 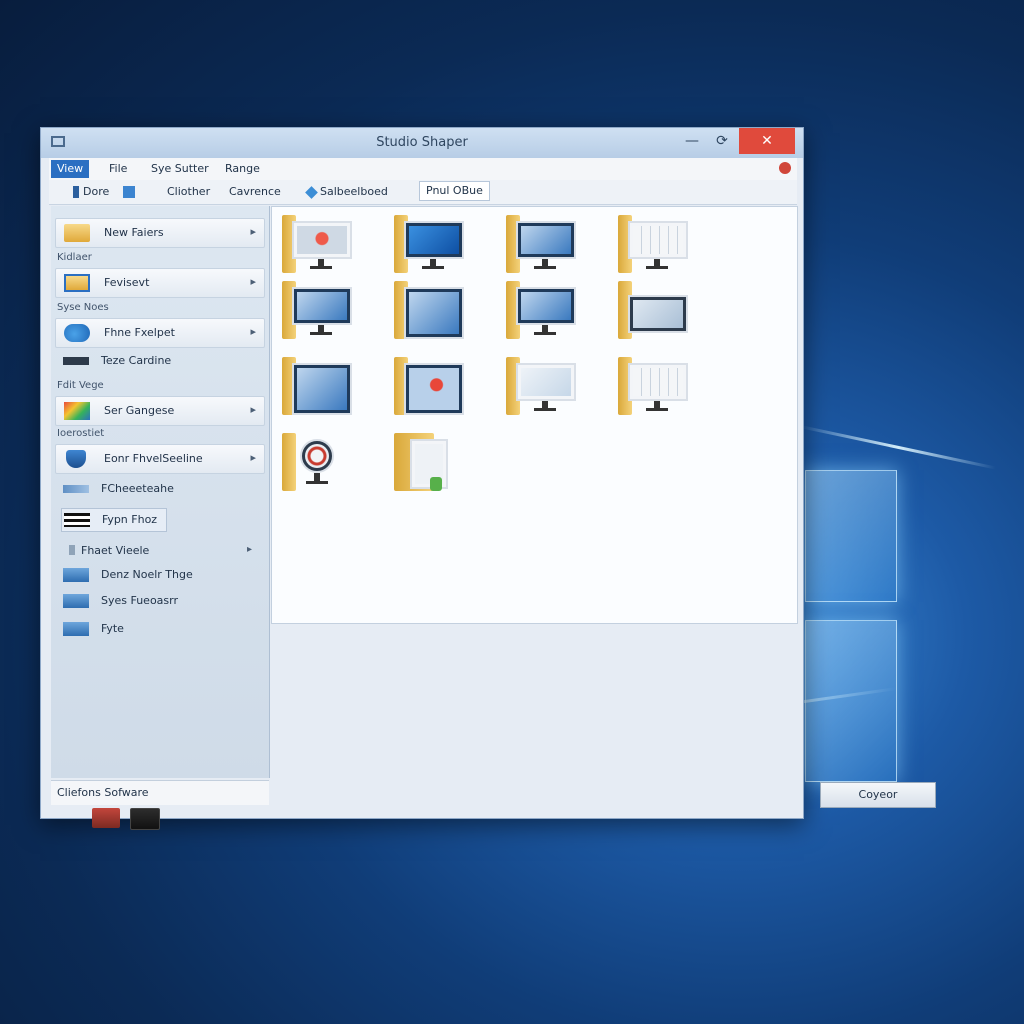 What do you see at coordinates (72, 550) in the screenshot?
I see `gear-icon` at bounding box center [72, 550].